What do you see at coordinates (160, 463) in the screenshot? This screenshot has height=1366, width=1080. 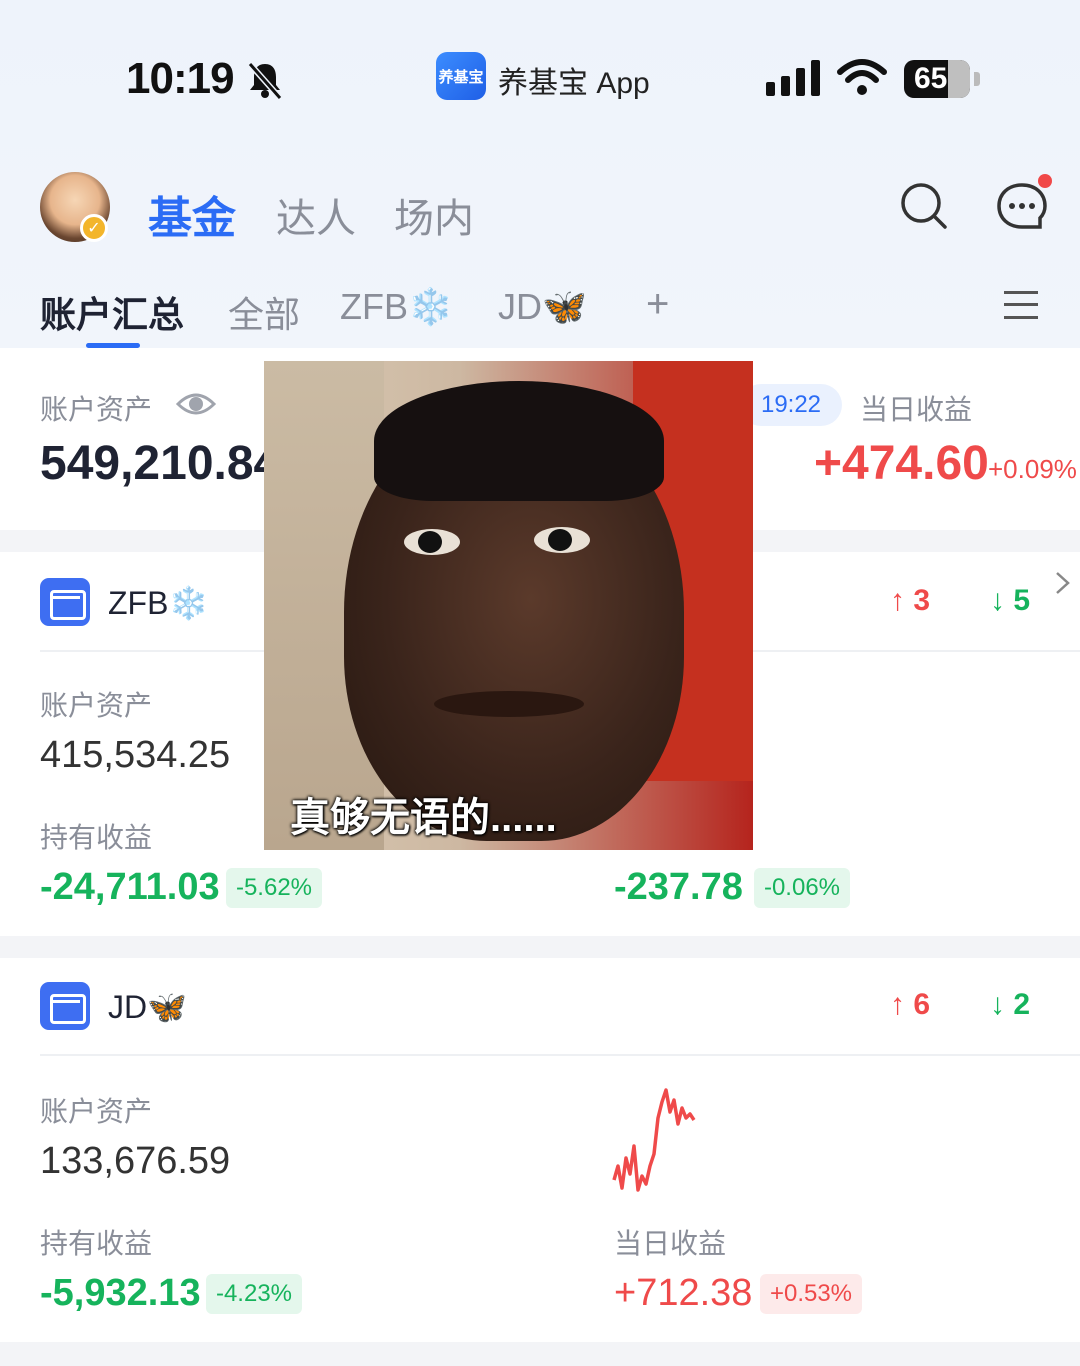 I see `total-assets-value: 549,210.84` at bounding box center [160, 463].